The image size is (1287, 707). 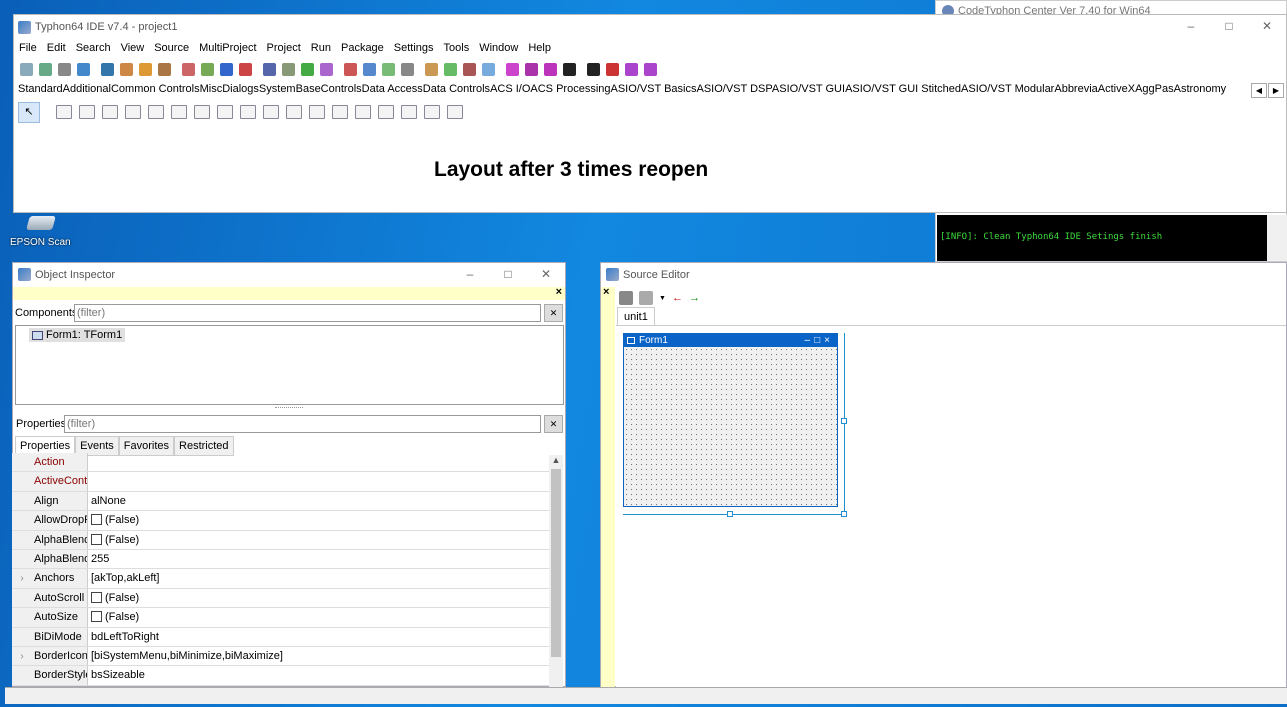 What do you see at coordinates (414, 48) in the screenshot?
I see `menu-item-settings: Settings` at bounding box center [414, 48].